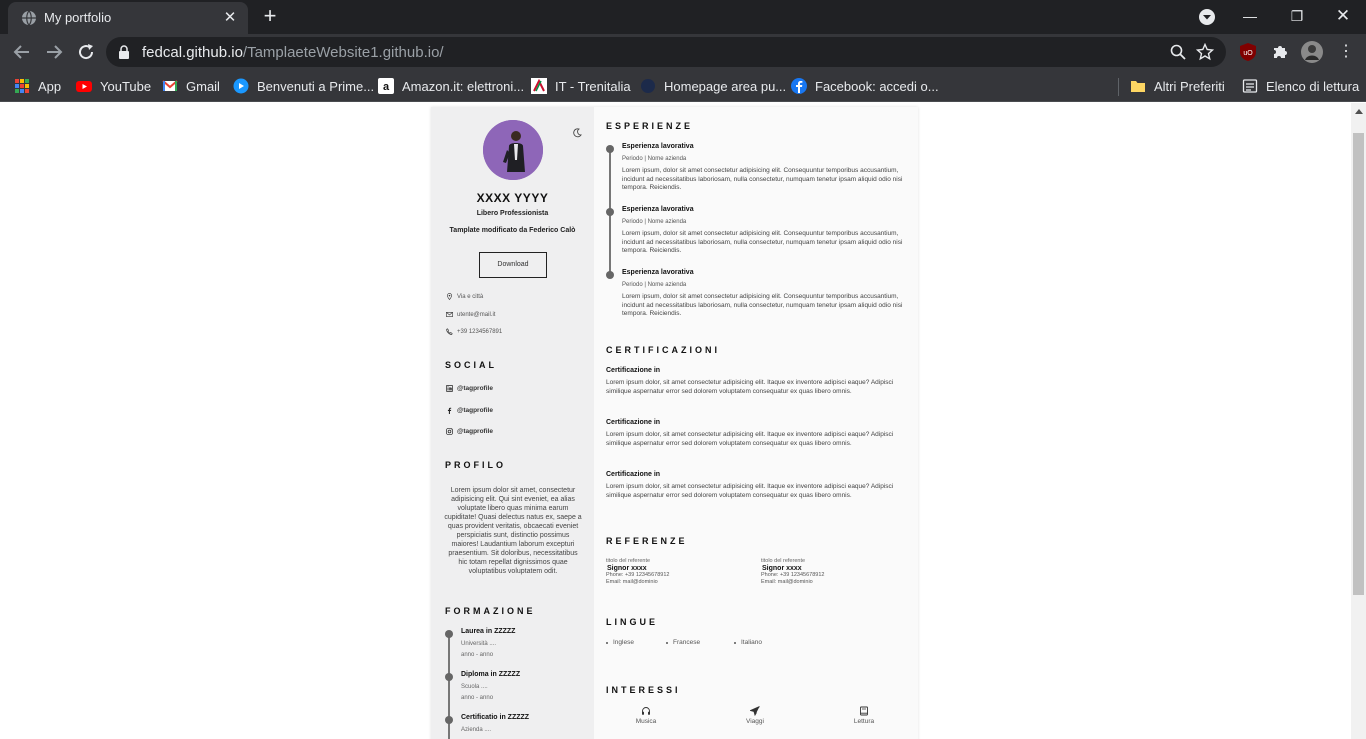 This screenshot has width=1366, height=739. I want to click on reading-list-icon, so click(1250, 86).